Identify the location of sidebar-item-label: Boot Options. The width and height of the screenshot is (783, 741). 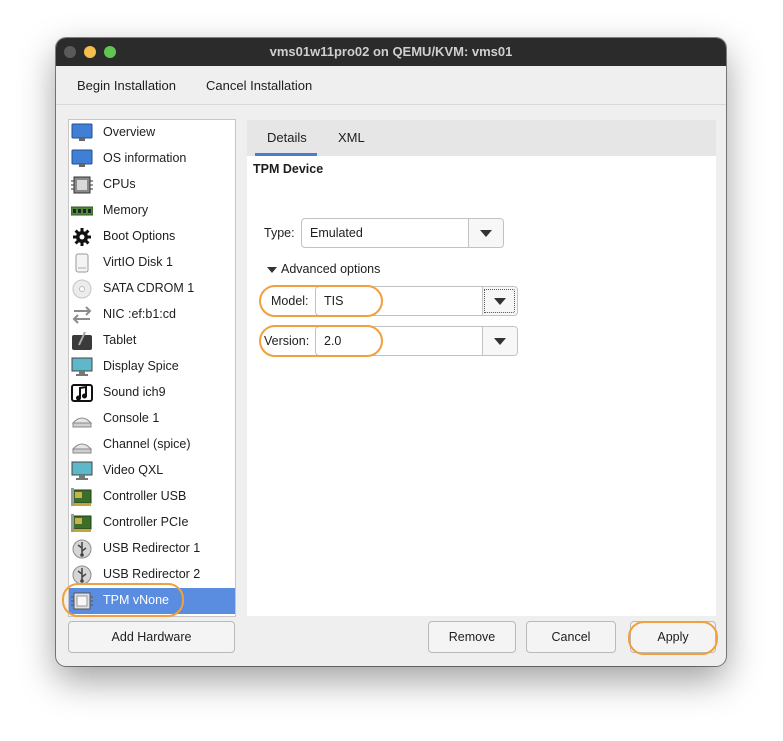
(139, 236).